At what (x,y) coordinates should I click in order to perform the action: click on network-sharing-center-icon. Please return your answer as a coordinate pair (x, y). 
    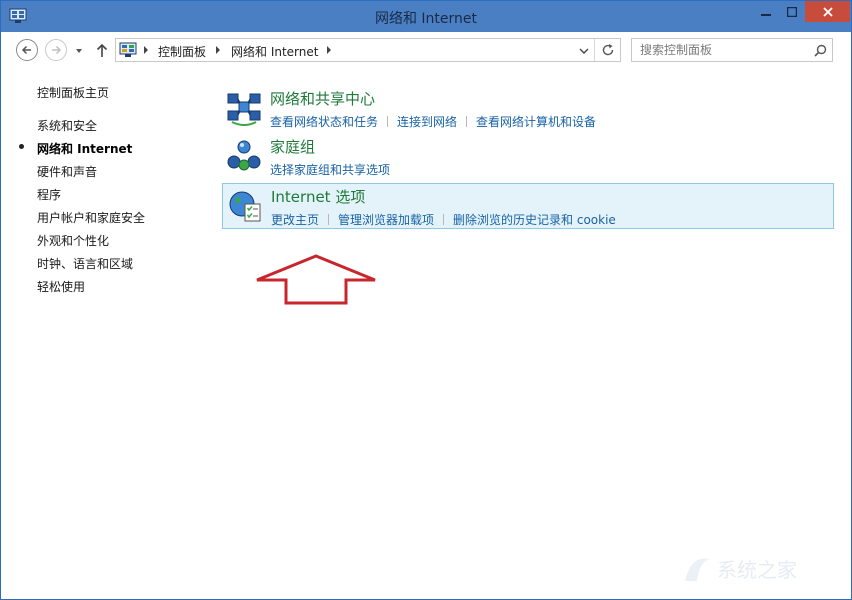
    Looking at the image, I should click on (244, 108).